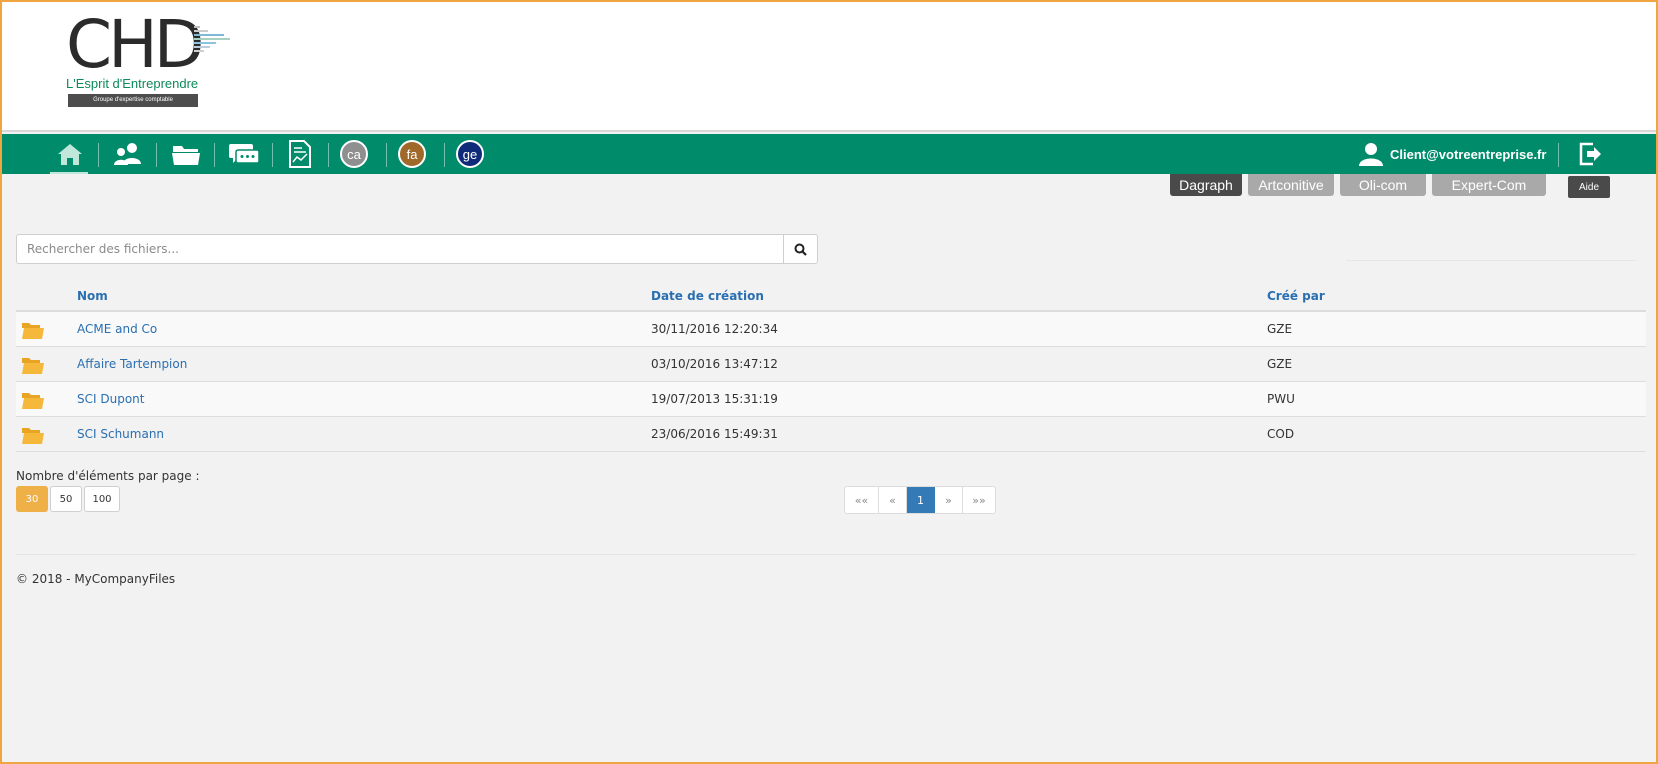 The width and height of the screenshot is (1658, 764). I want to click on ca-badge-icon: ca, so click(354, 154).